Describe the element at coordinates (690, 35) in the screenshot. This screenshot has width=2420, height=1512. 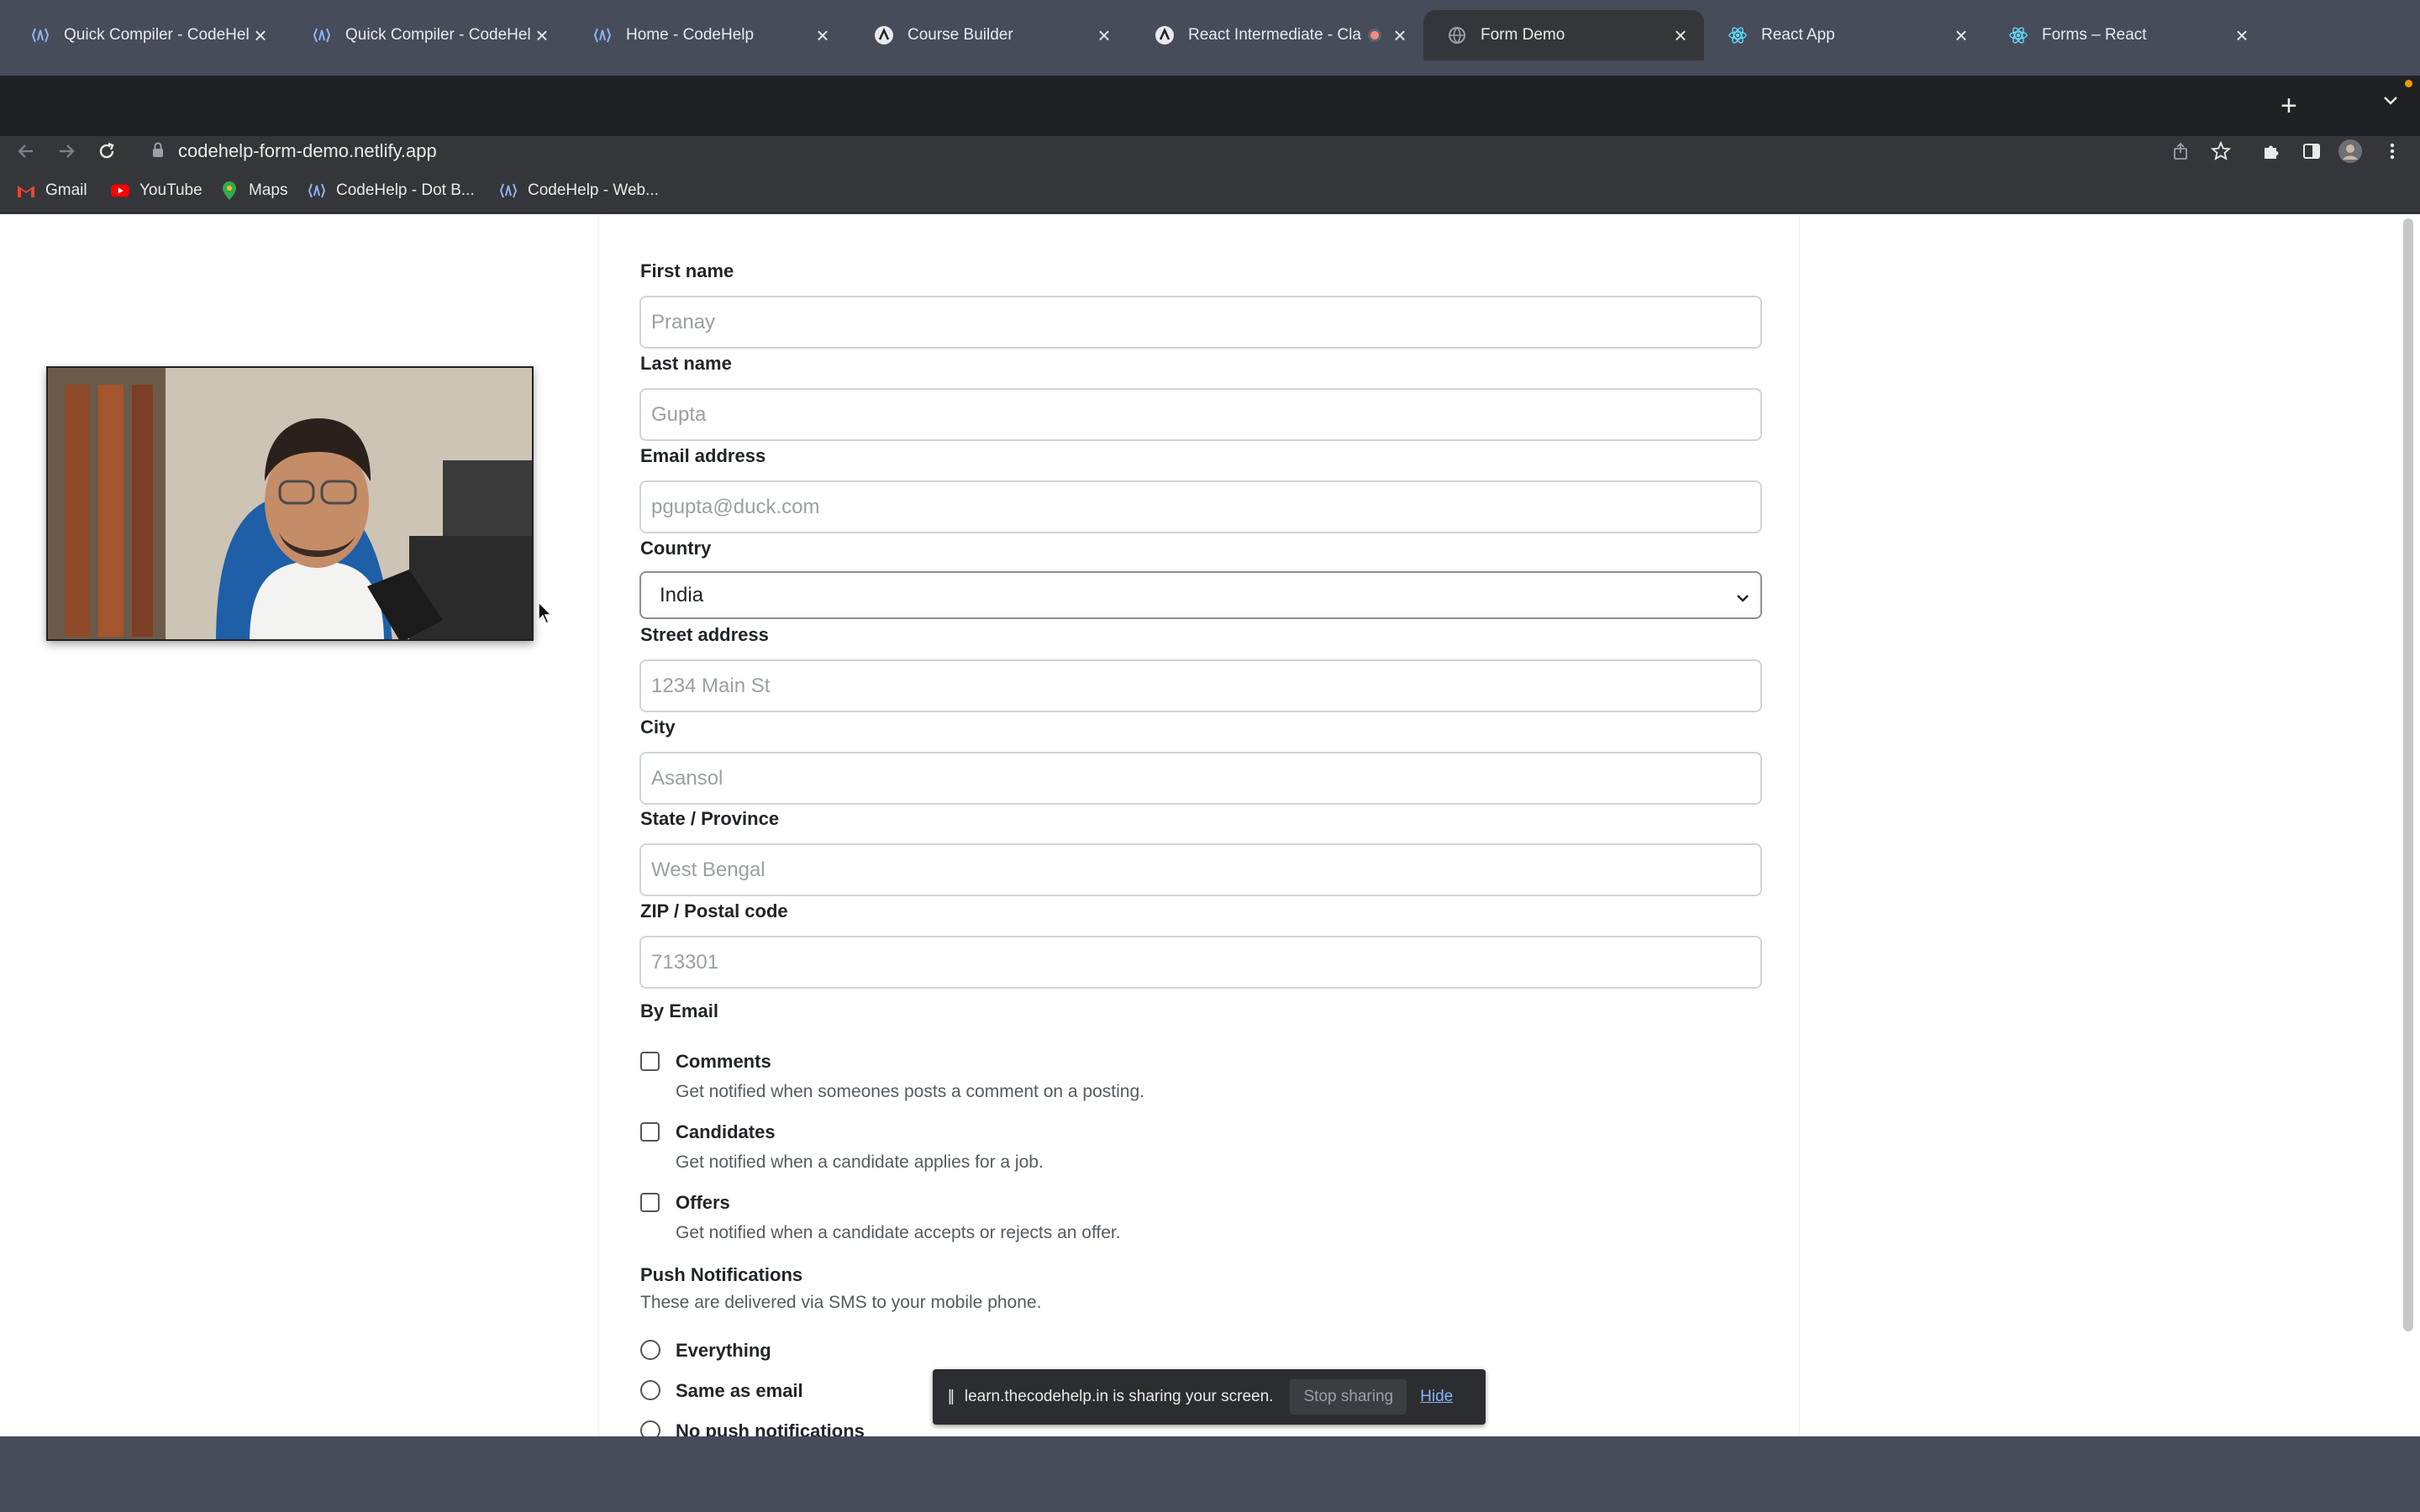
I see `tab-title: Home - CodeHelp` at that location.